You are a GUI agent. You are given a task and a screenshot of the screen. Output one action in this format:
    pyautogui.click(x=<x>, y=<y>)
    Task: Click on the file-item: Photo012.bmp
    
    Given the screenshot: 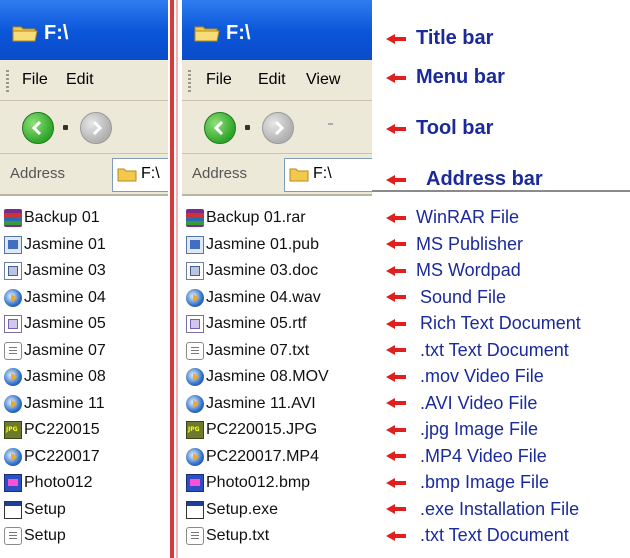 What is the action you would take?
    pyautogui.click(x=248, y=483)
    